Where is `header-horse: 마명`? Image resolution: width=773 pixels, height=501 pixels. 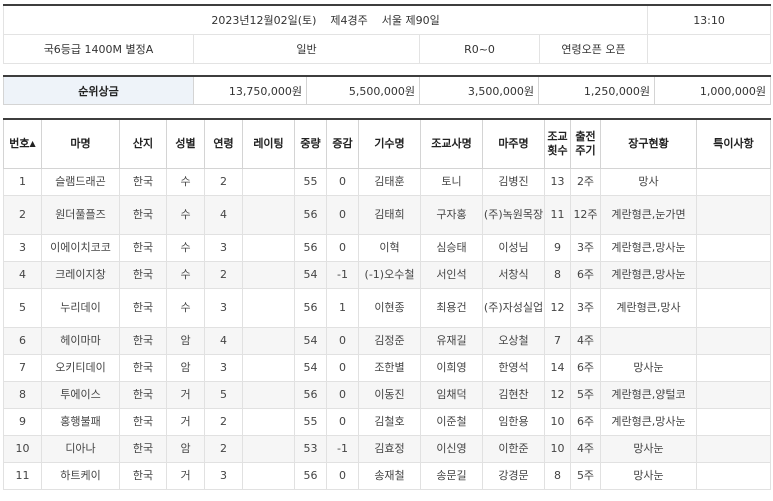
header-horse: 마명 is located at coordinates (80, 143).